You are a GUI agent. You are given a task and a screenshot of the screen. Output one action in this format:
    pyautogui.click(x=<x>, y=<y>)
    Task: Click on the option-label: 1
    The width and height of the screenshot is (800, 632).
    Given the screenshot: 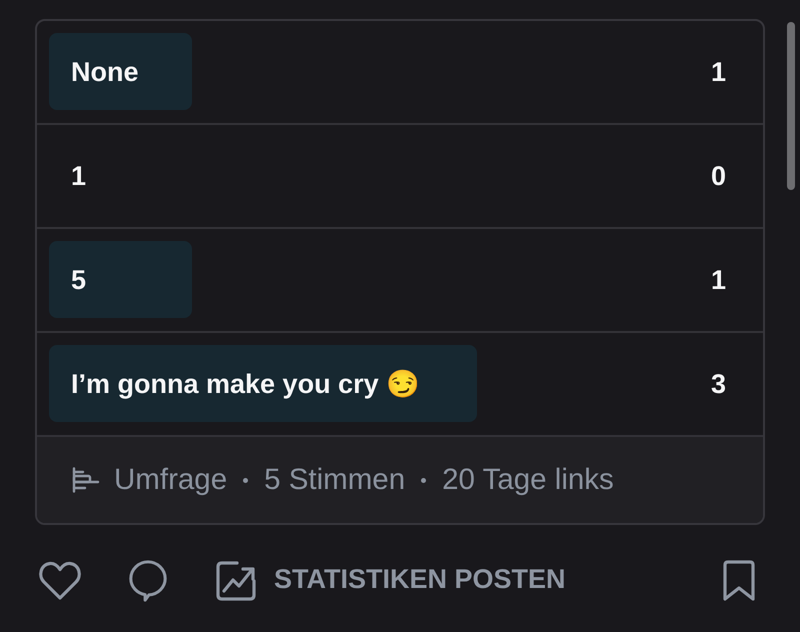 What is the action you would take?
    pyautogui.click(x=78, y=176)
    